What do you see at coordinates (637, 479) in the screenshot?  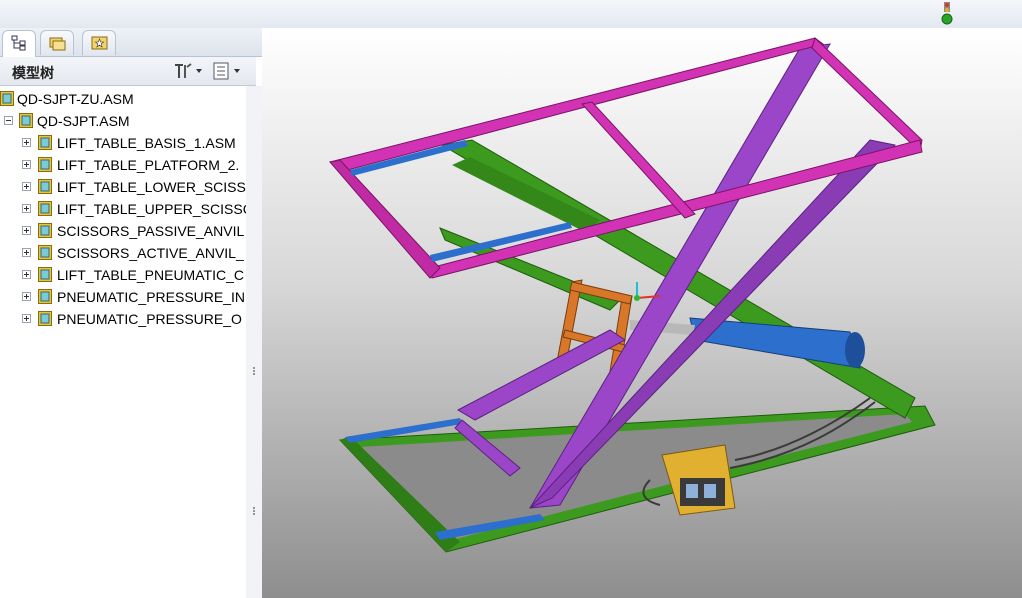 I see `base-frame` at bounding box center [637, 479].